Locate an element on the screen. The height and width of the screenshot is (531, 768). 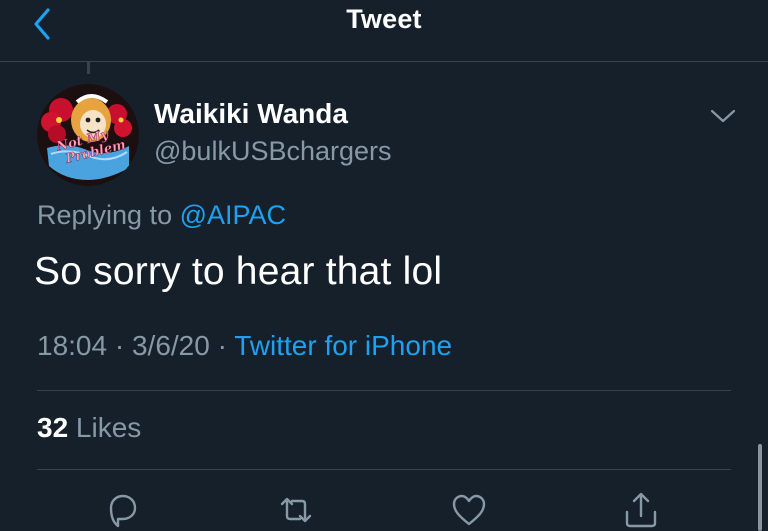
avatar: Not My Problem is located at coordinates (88, 135).